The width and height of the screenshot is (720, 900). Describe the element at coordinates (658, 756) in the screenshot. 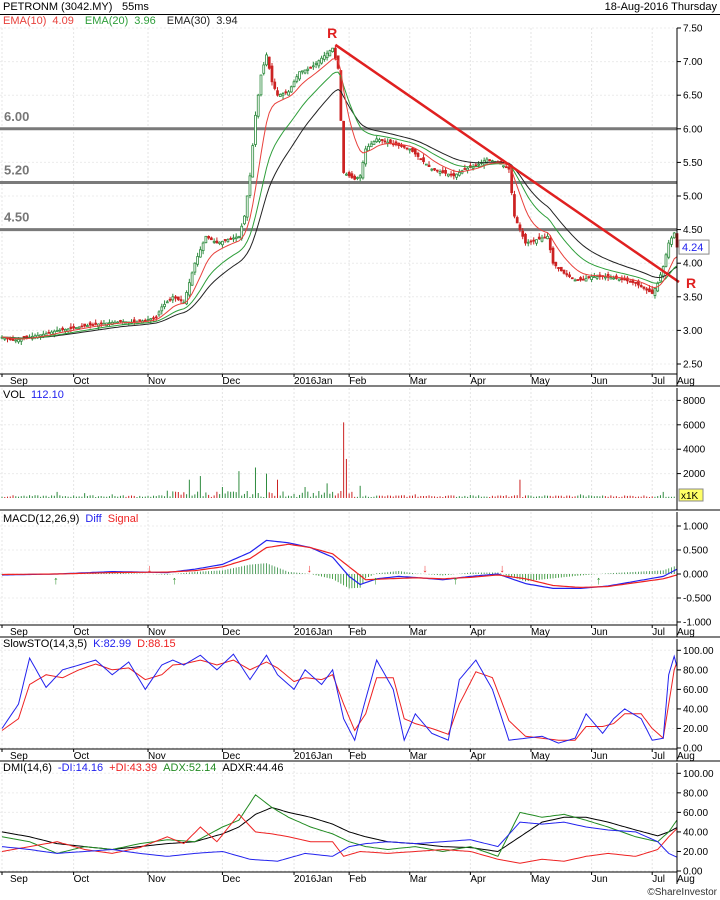

I see `sto-xtick-label: Jul` at that location.